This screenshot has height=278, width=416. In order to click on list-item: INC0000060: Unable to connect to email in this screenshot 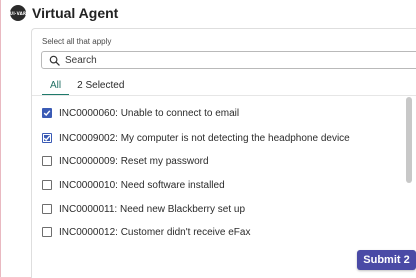, I will do `click(222, 113)`.